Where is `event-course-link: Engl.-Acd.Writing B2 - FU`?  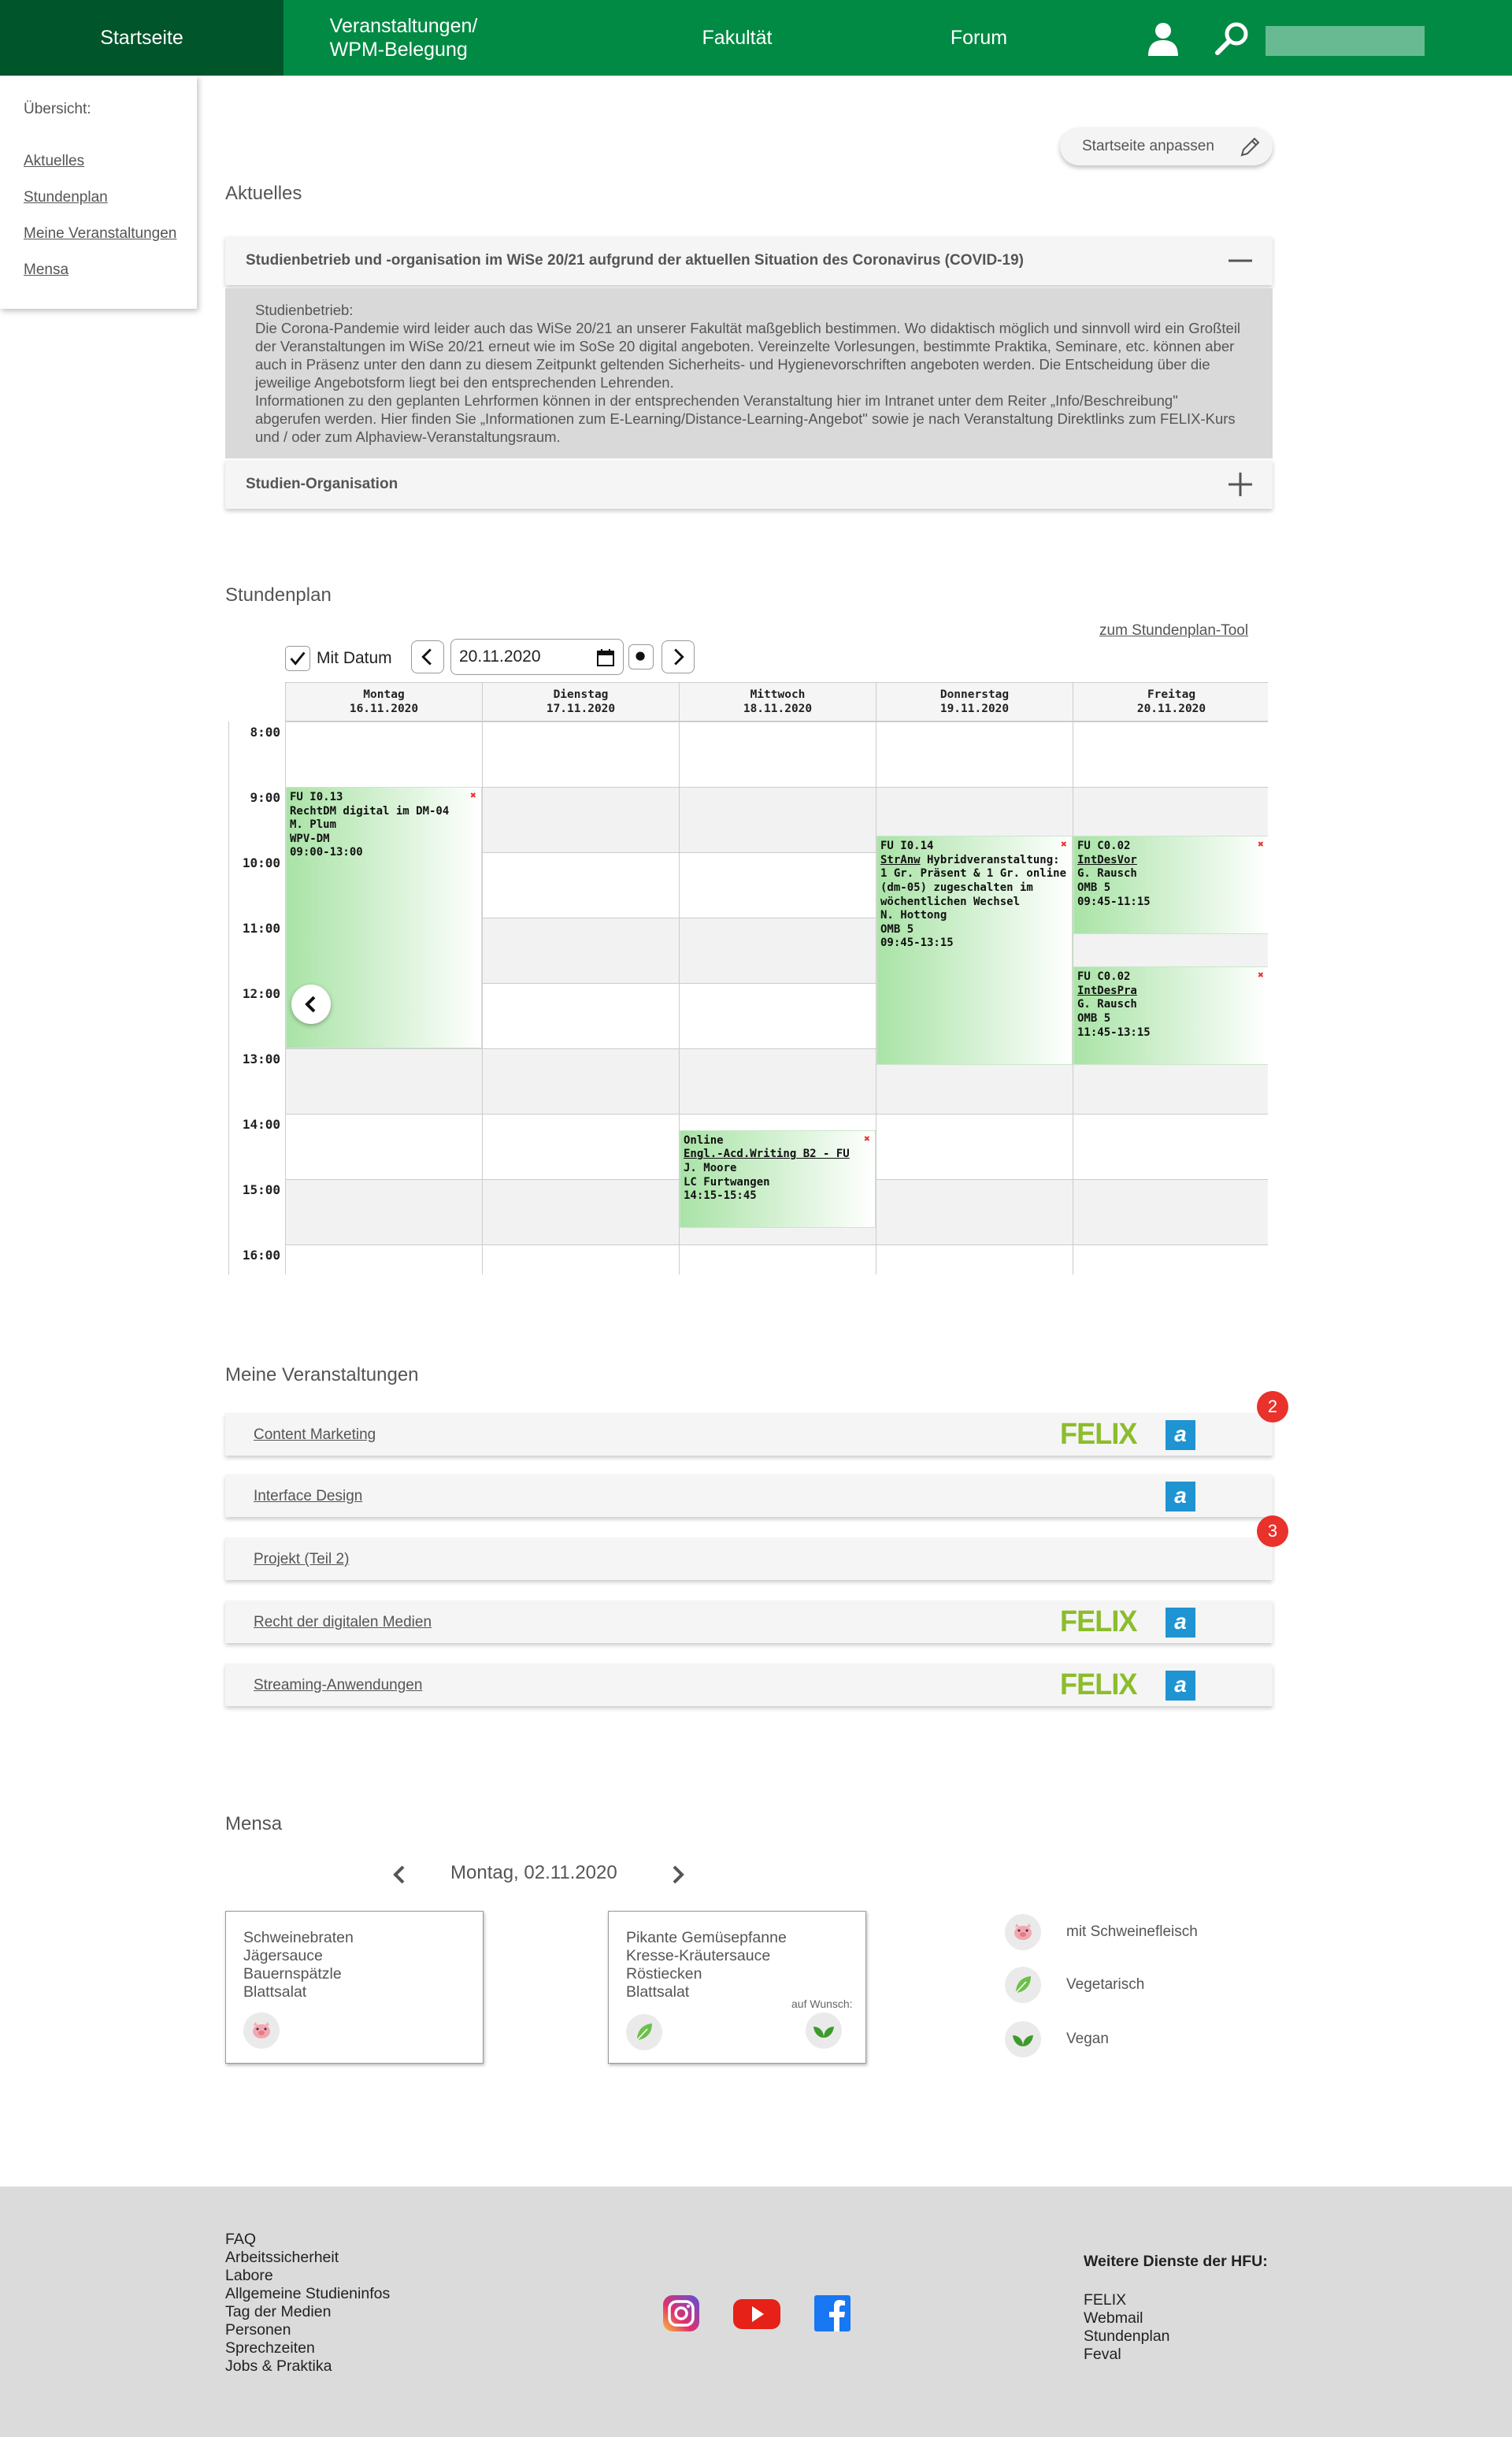
event-course-link: Engl.-Acd.Writing B2 - FU is located at coordinates (767, 1154).